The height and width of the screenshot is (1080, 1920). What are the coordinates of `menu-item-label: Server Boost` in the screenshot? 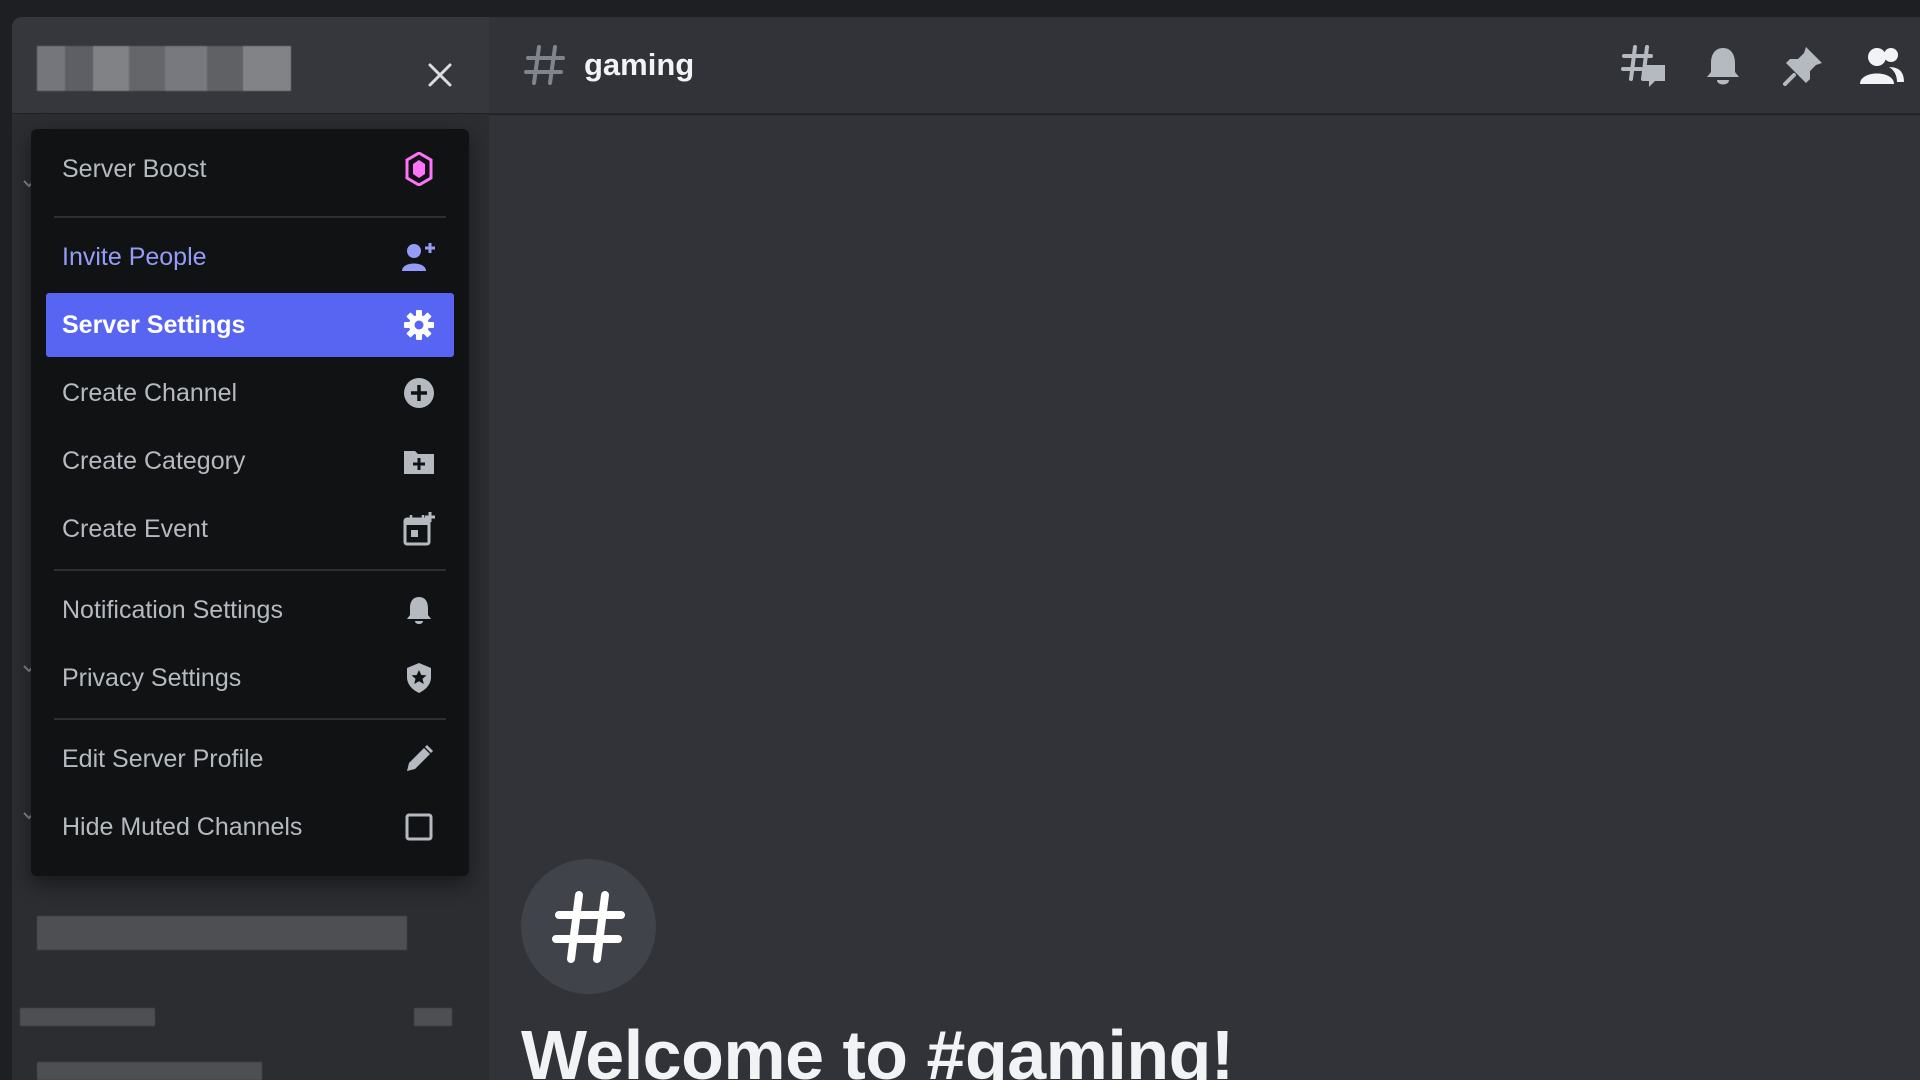 It's located at (134, 168).